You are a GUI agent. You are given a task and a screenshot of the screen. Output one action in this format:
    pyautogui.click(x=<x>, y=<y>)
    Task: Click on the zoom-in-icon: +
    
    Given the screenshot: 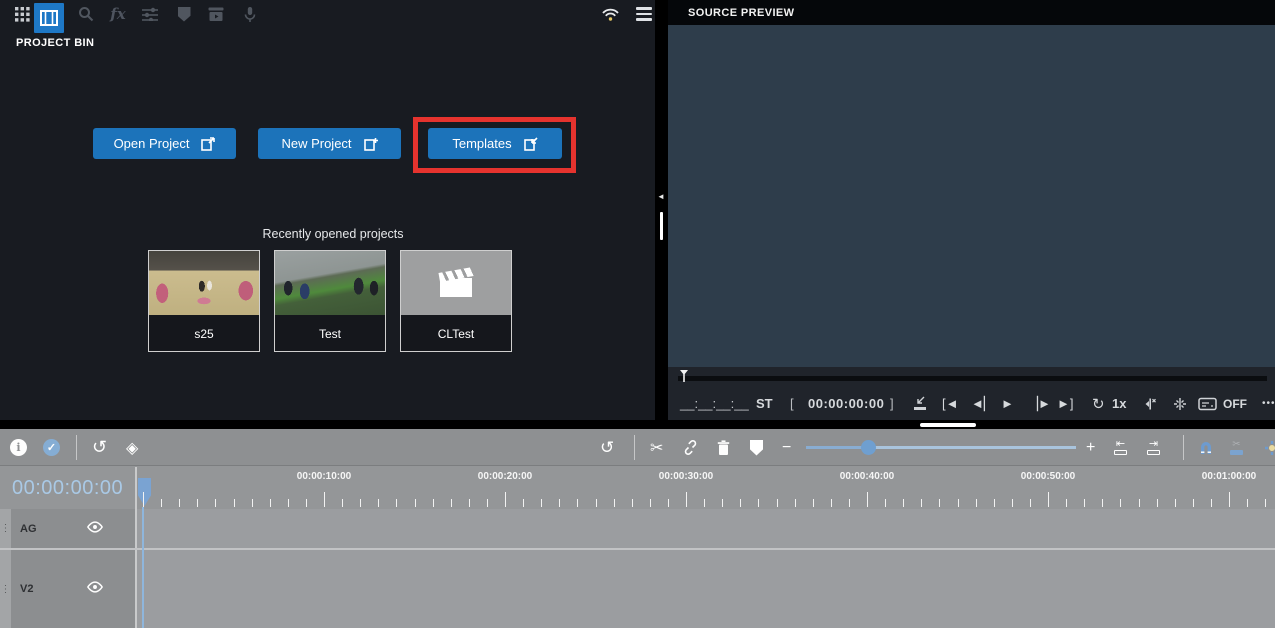 What is the action you would take?
    pyautogui.click(x=1090, y=447)
    